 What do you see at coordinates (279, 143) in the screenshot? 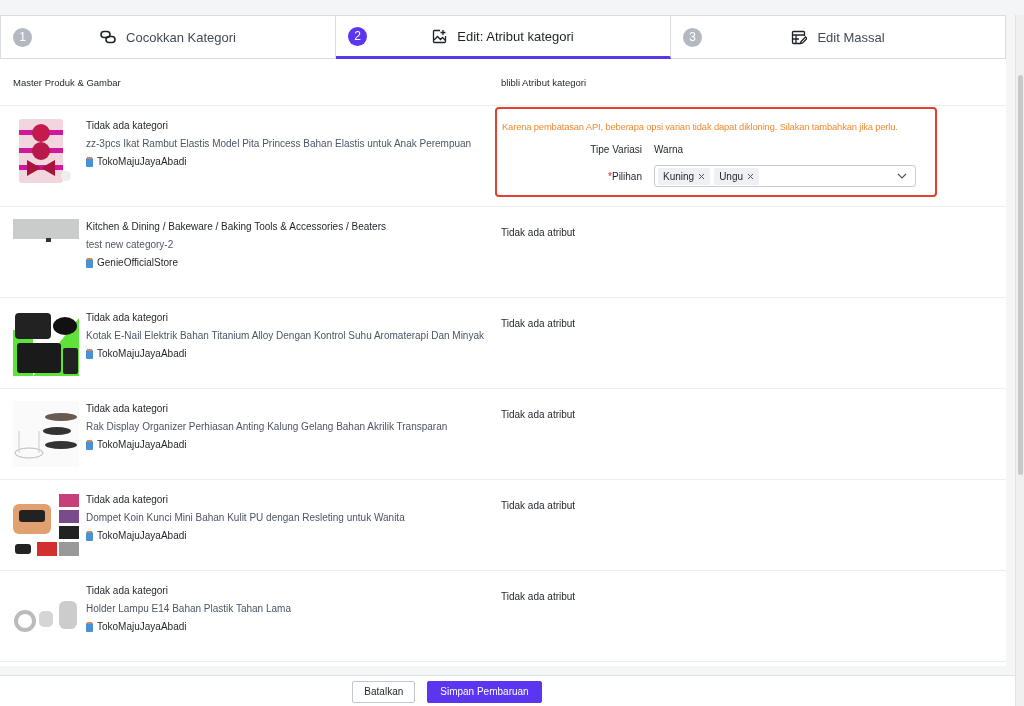
I see `product-name: zz-3pcs Ikat Rambut Elastis Model Pita Princess Bahan Elastis untuk Anak Perempuan` at bounding box center [279, 143].